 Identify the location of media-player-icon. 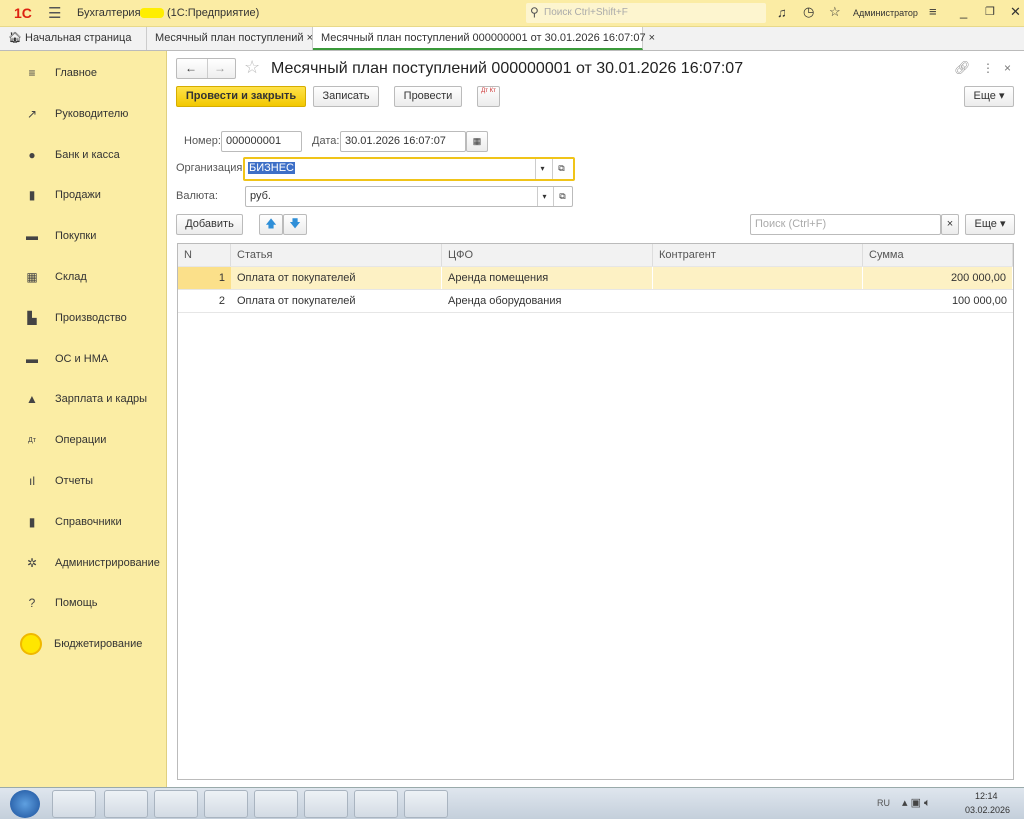
(74, 804).